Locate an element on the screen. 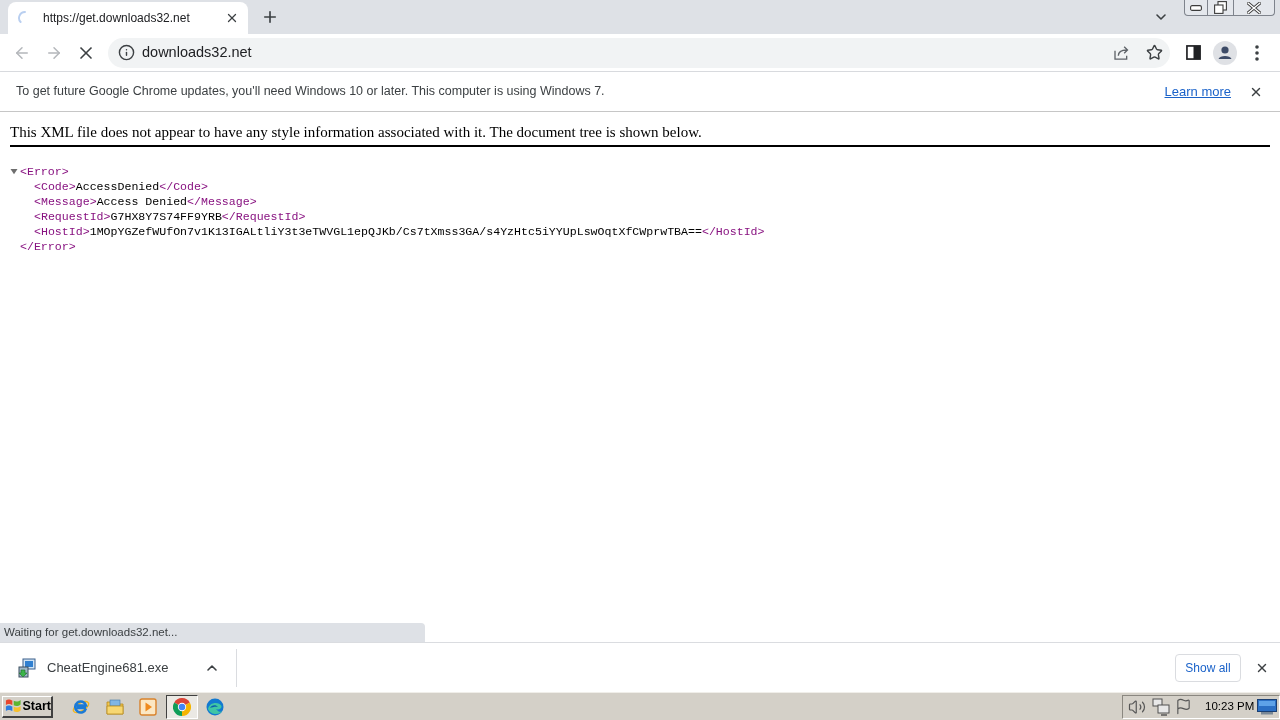  address-bar: downloads32.net is located at coordinates (639, 52).